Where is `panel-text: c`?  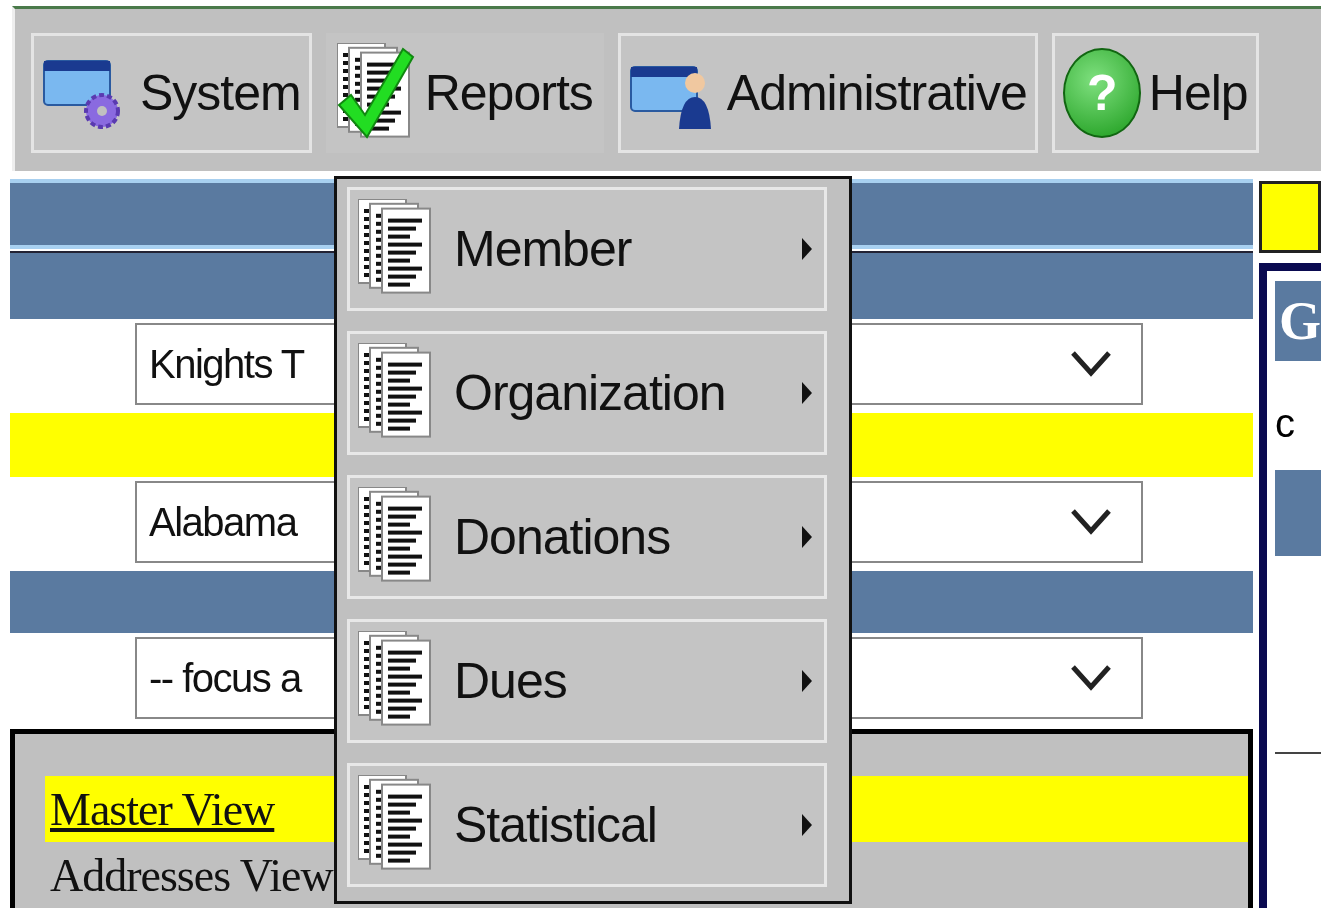
panel-text: c is located at coordinates (1285, 423).